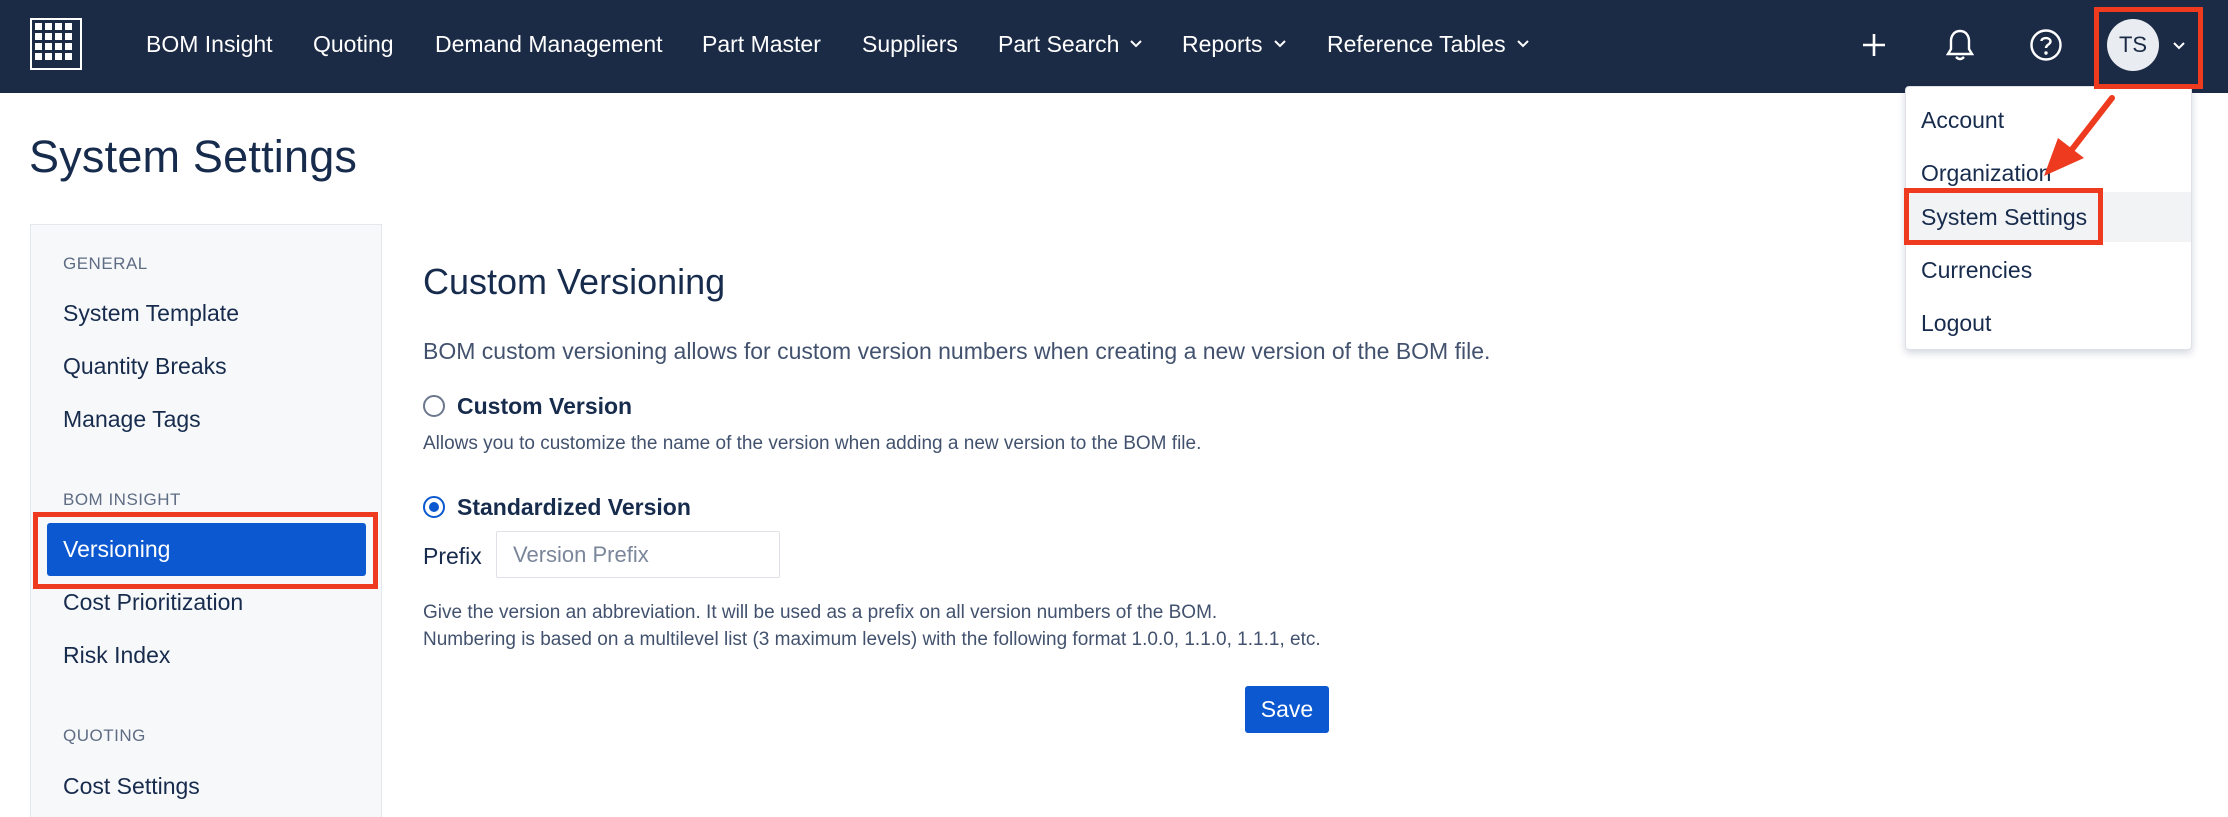 The height and width of the screenshot is (817, 2228). I want to click on nav-label: Reports, so click(1222, 44).